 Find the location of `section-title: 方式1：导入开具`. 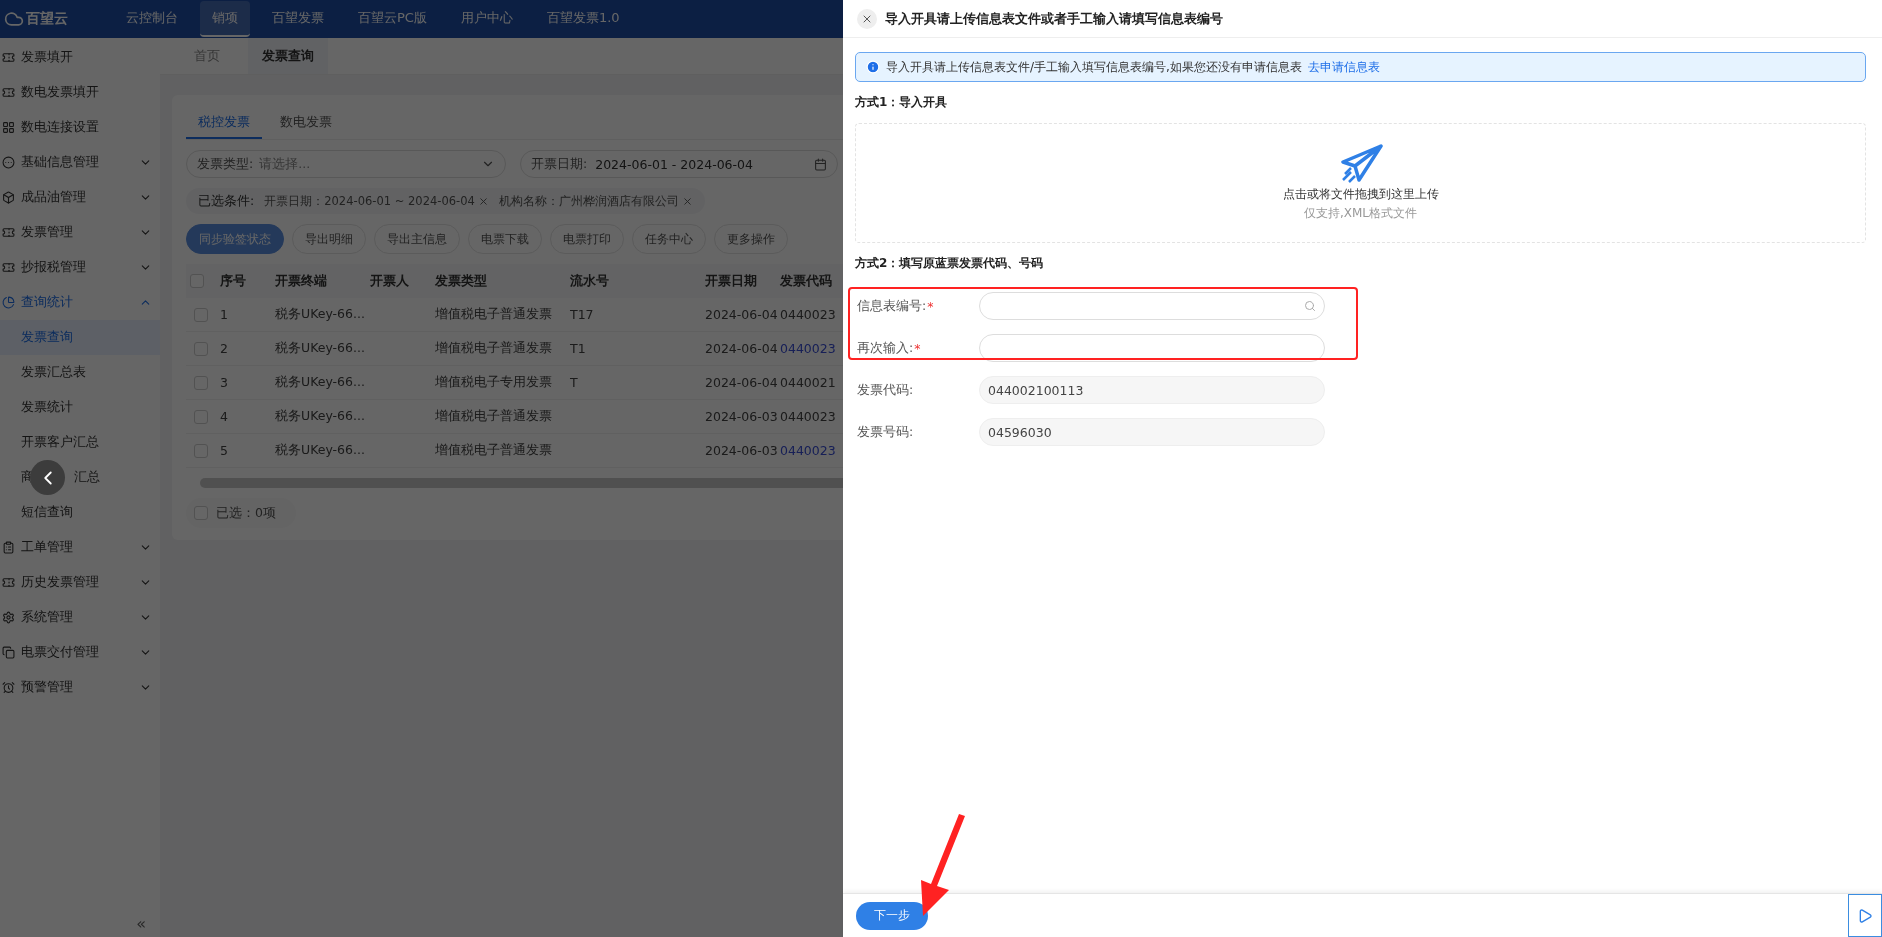

section-title: 方式1：导入开具 is located at coordinates (902, 102).